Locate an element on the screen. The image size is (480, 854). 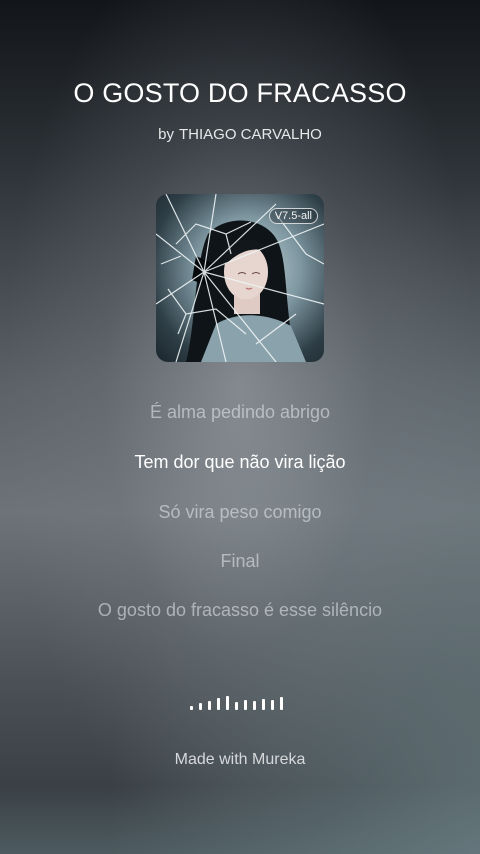
lyric-line: É alma pedindo abrigo is located at coordinates (240, 412).